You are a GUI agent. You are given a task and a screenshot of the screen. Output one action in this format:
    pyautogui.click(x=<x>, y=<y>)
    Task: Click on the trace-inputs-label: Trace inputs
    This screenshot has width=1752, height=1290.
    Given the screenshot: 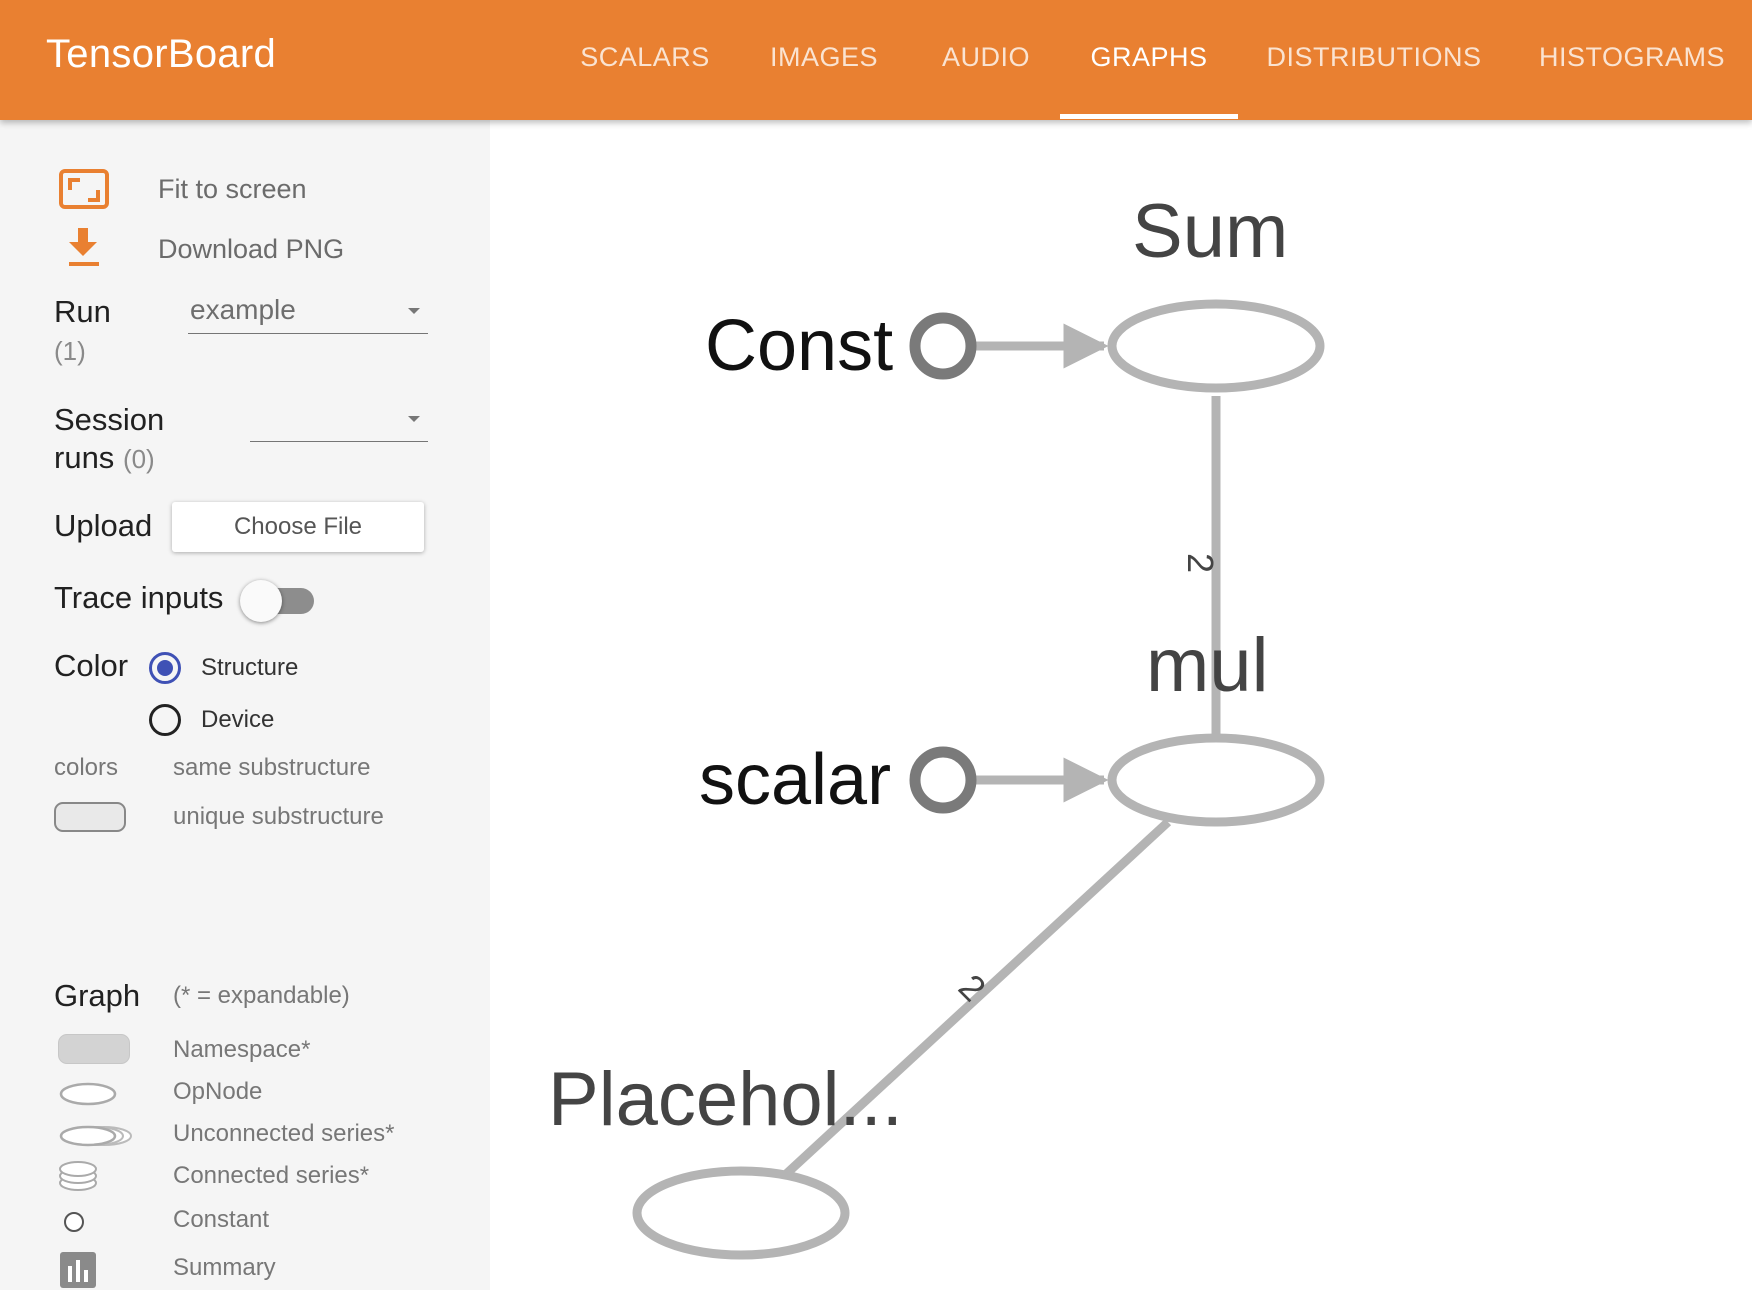 What is the action you would take?
    pyautogui.click(x=139, y=597)
    